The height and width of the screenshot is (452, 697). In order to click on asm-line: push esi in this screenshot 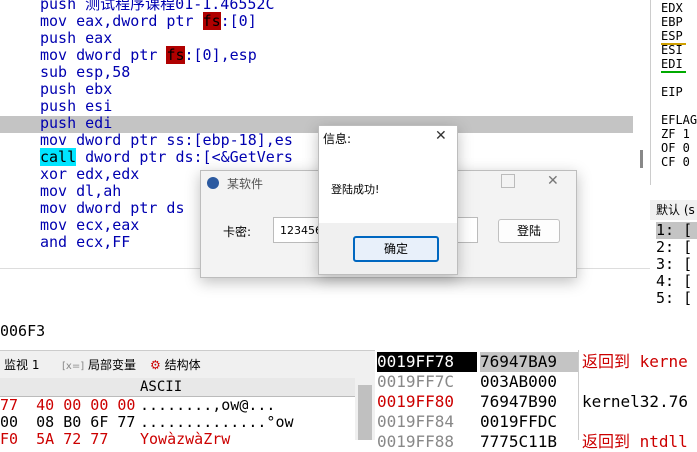, I will do `click(76, 106)`.